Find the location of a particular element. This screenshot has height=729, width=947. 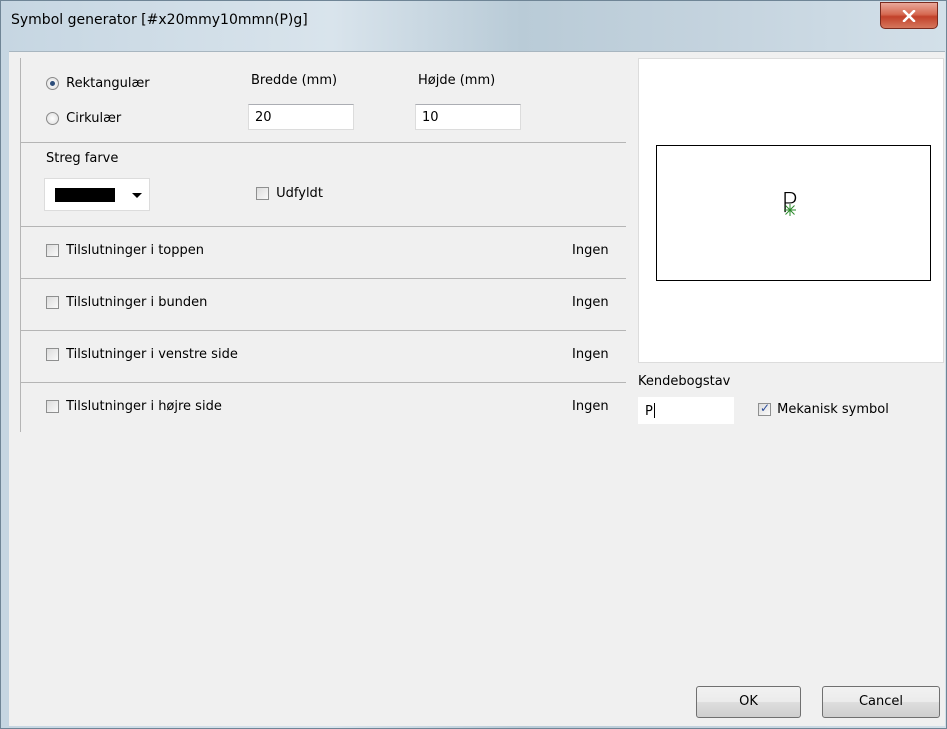

window-title: Symbol generator [#x20mmy10mmn(P)g] is located at coordinates (159, 20).